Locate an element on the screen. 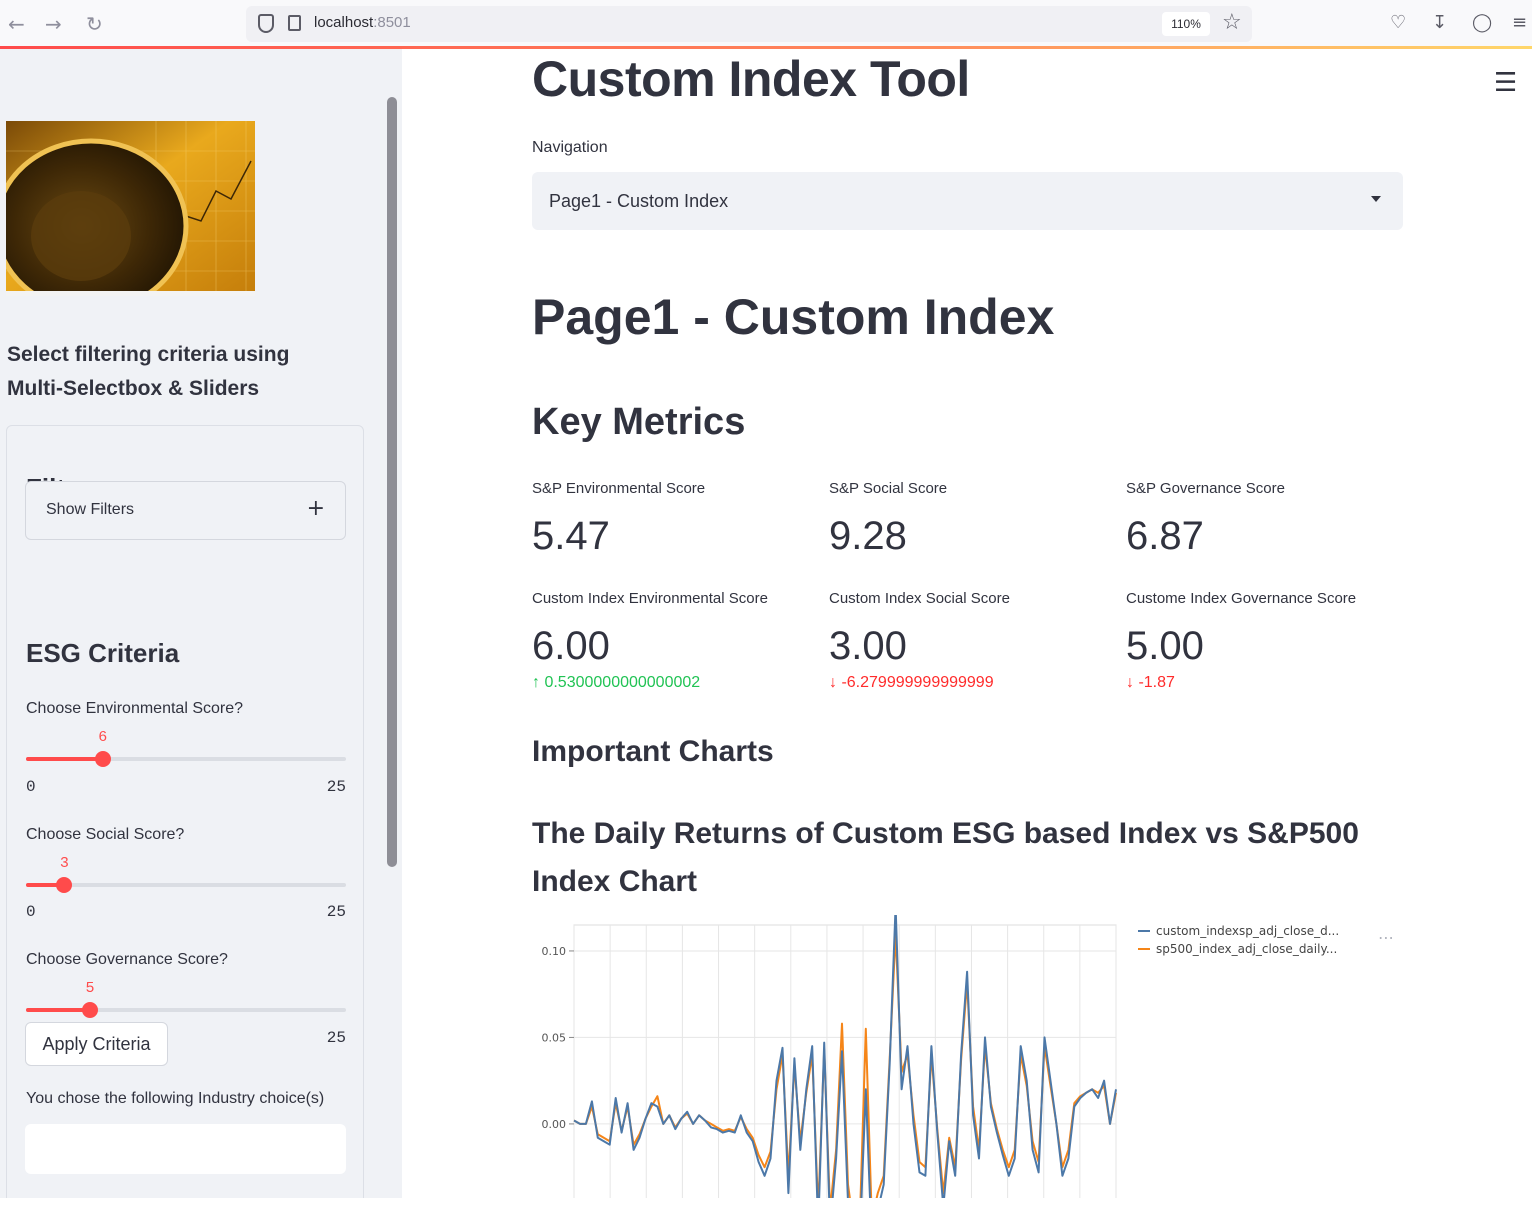 This screenshot has width=1532, height=1226. slider-value: 3 is located at coordinates (64, 863).